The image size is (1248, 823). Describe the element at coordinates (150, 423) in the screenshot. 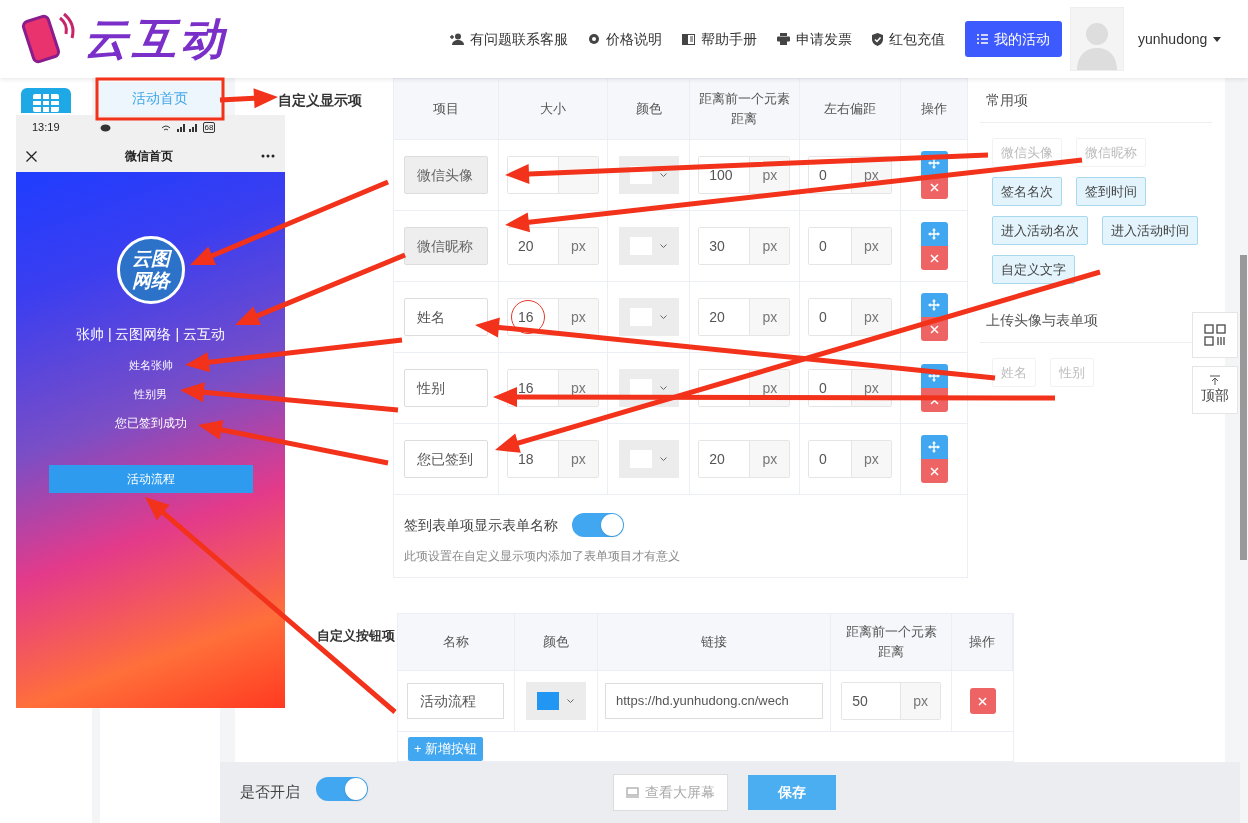

I see `preview-text: 您已签到成功` at that location.